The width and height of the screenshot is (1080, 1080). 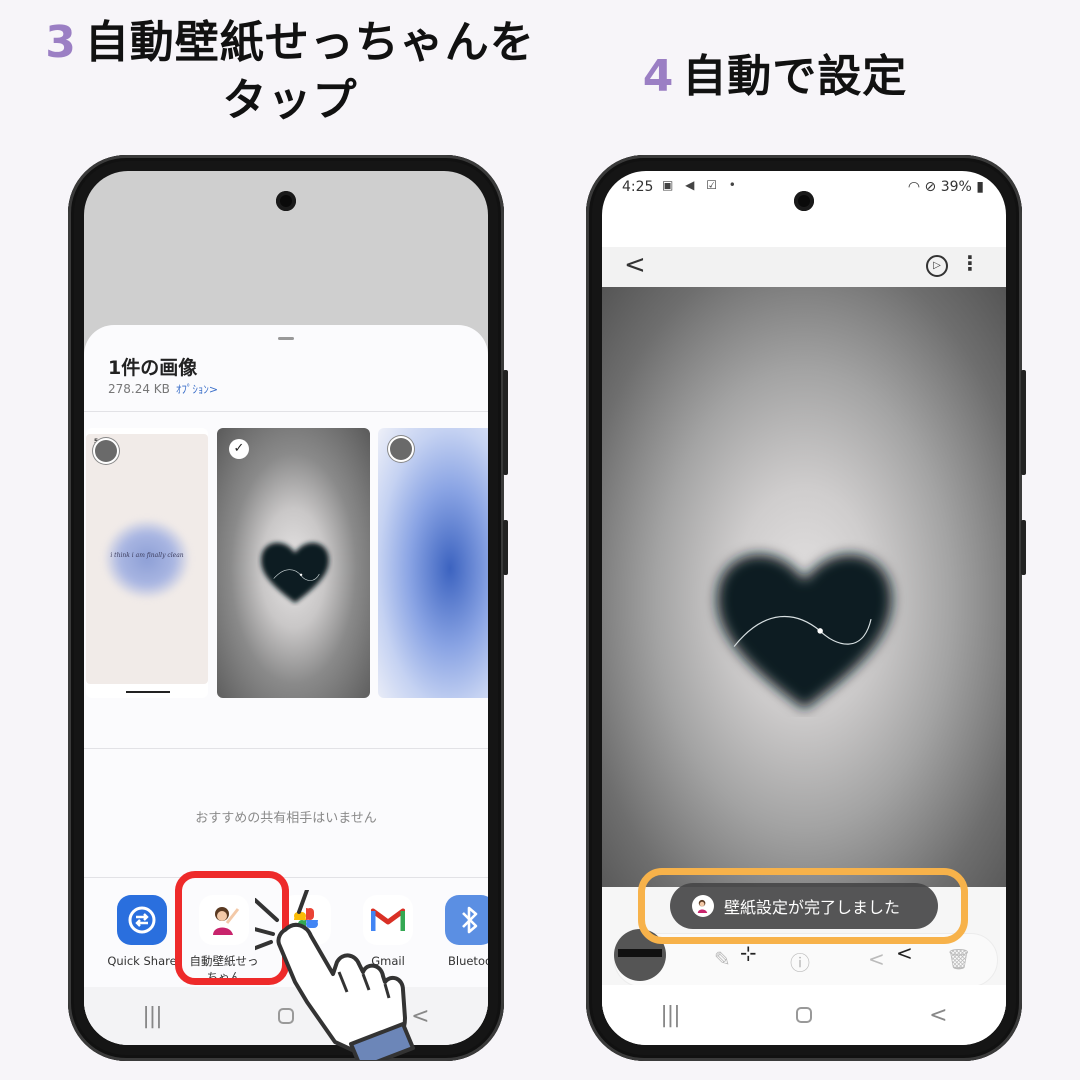 What do you see at coordinates (804, 267) in the screenshot?
I see `top-bar: < ▷ ⋮` at bounding box center [804, 267].